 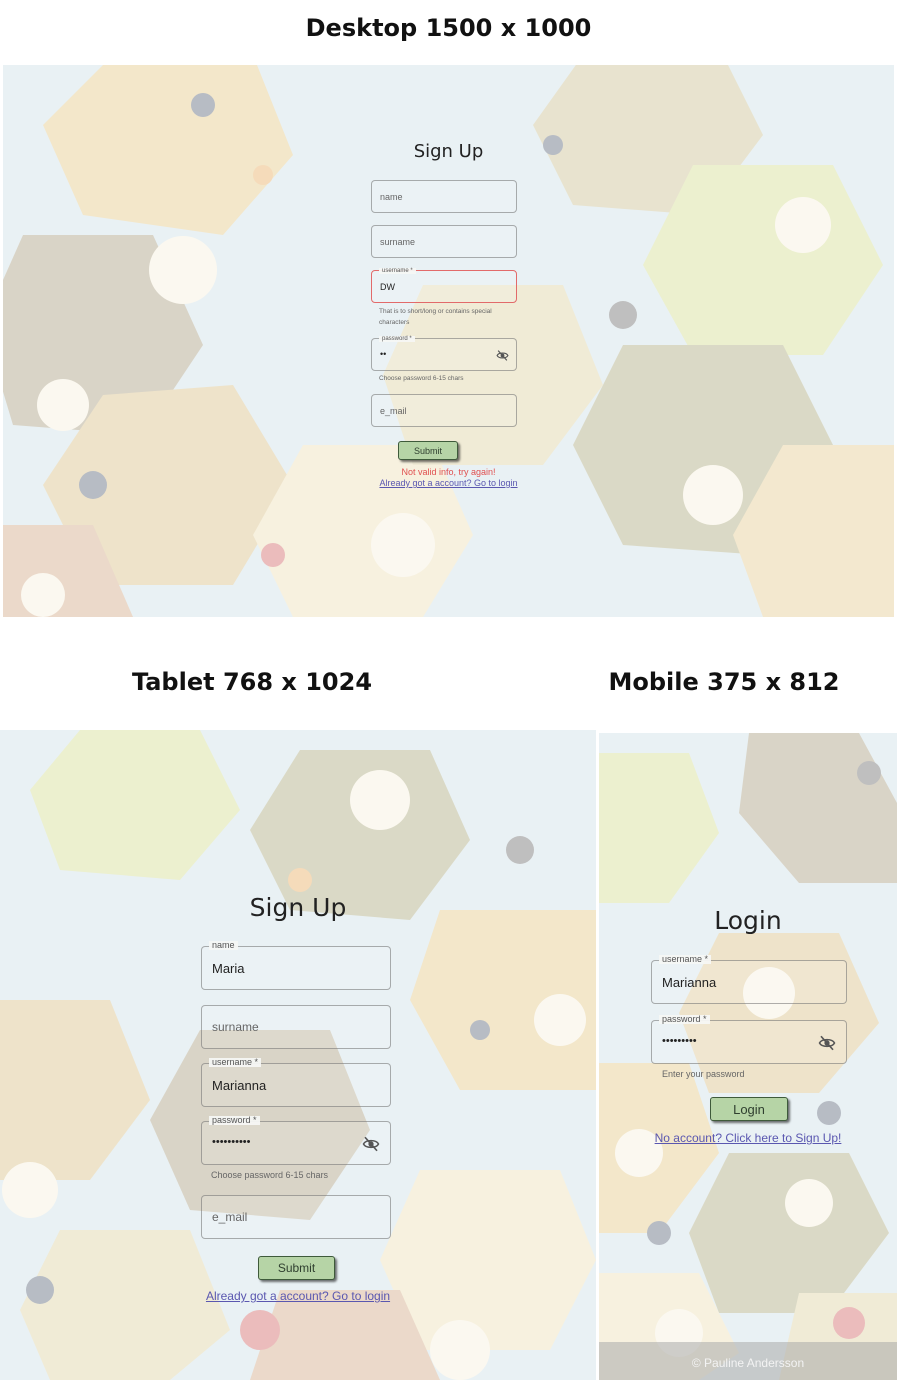 What do you see at coordinates (749, 1039) in the screenshot?
I see `password-input: password * •••••••••` at bounding box center [749, 1039].